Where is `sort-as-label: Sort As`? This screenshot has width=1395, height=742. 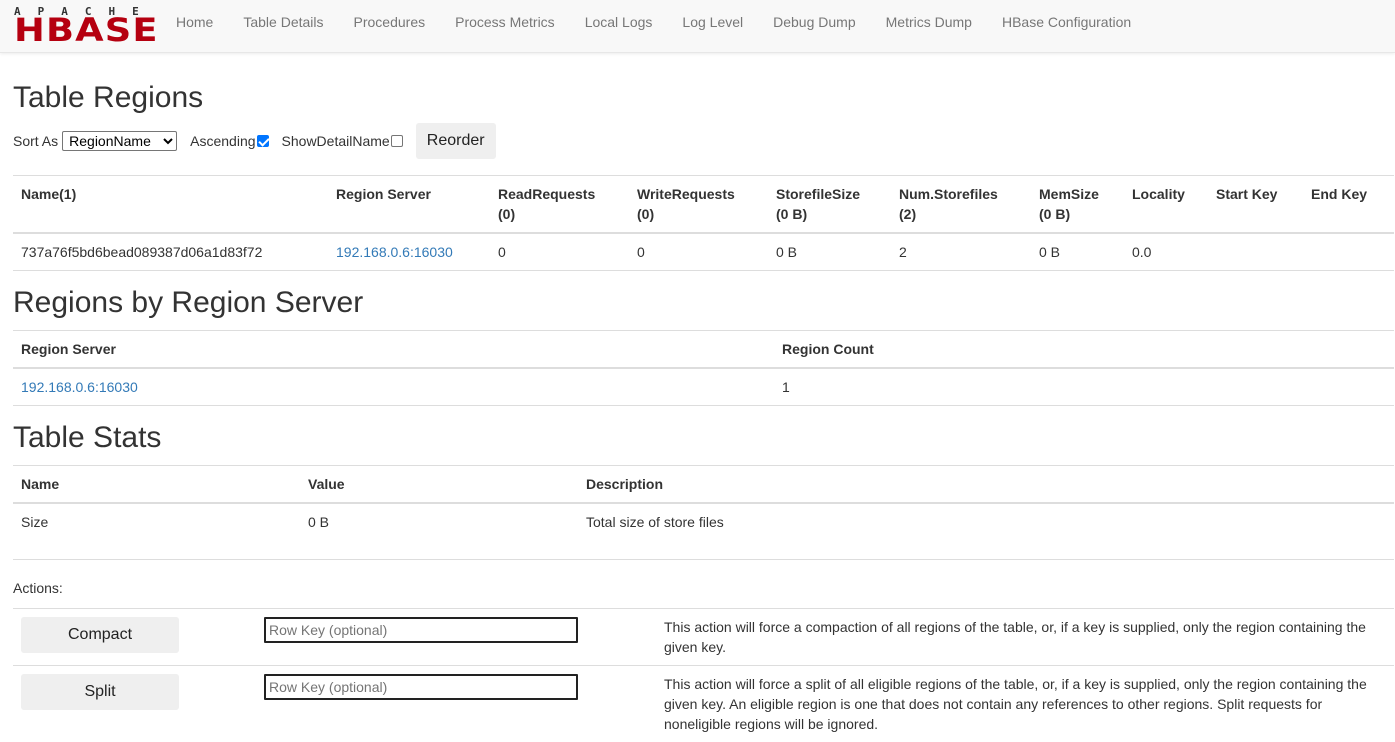 sort-as-label: Sort As is located at coordinates (35, 141).